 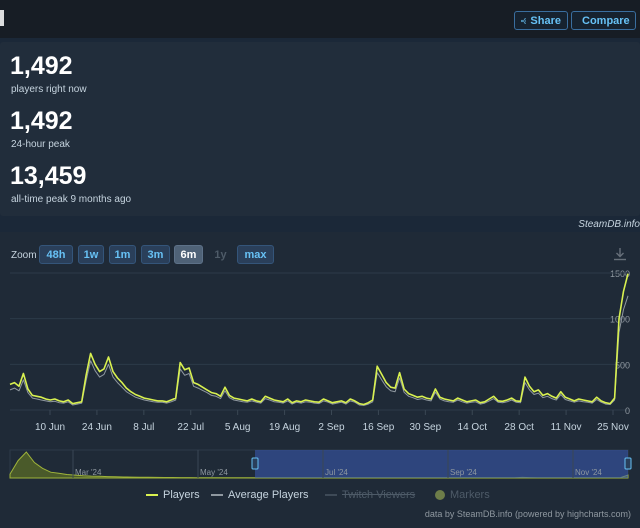 What do you see at coordinates (122, 254) in the screenshot?
I see `zoom-1m-button: 1m` at bounding box center [122, 254].